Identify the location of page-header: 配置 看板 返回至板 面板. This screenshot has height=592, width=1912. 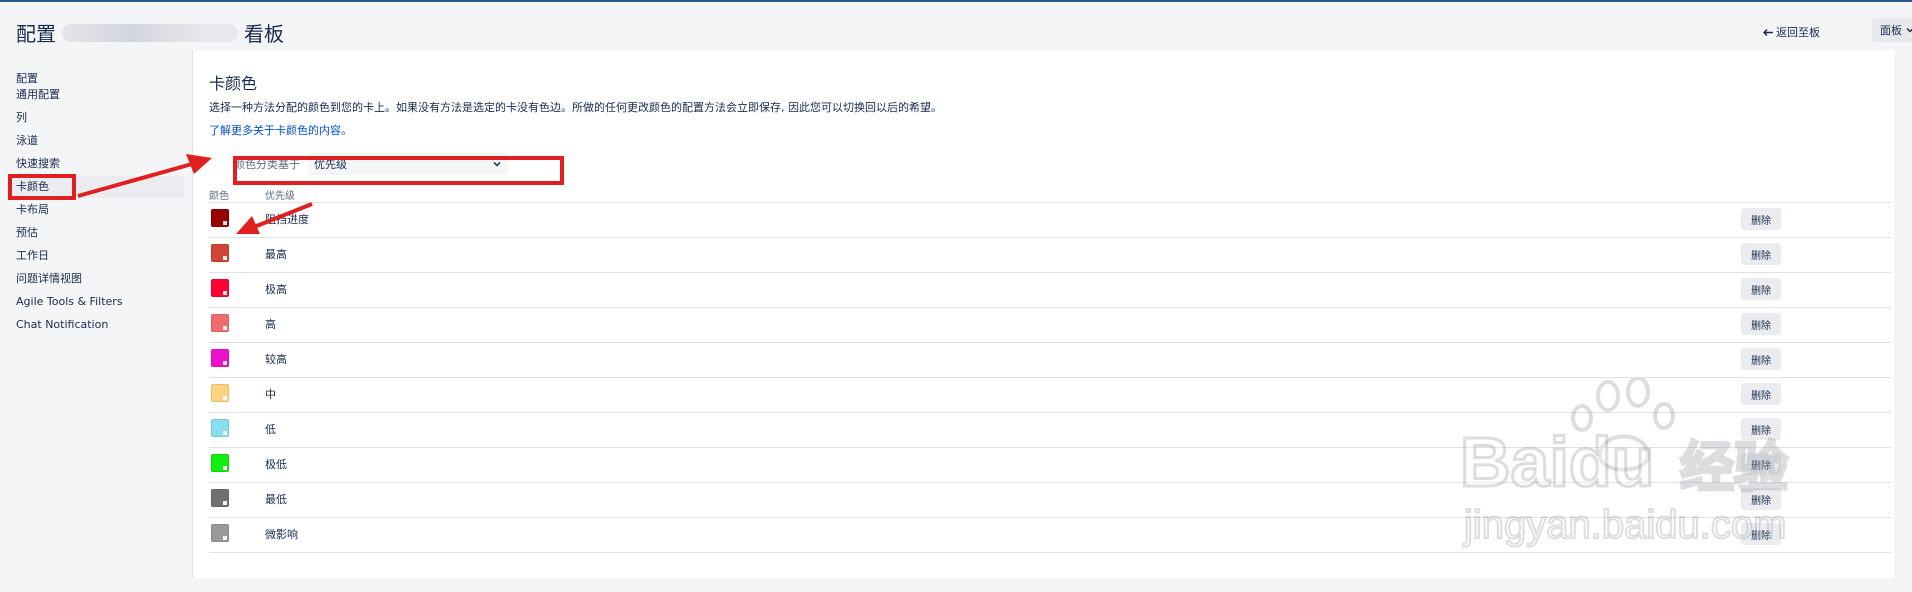
(956, 26).